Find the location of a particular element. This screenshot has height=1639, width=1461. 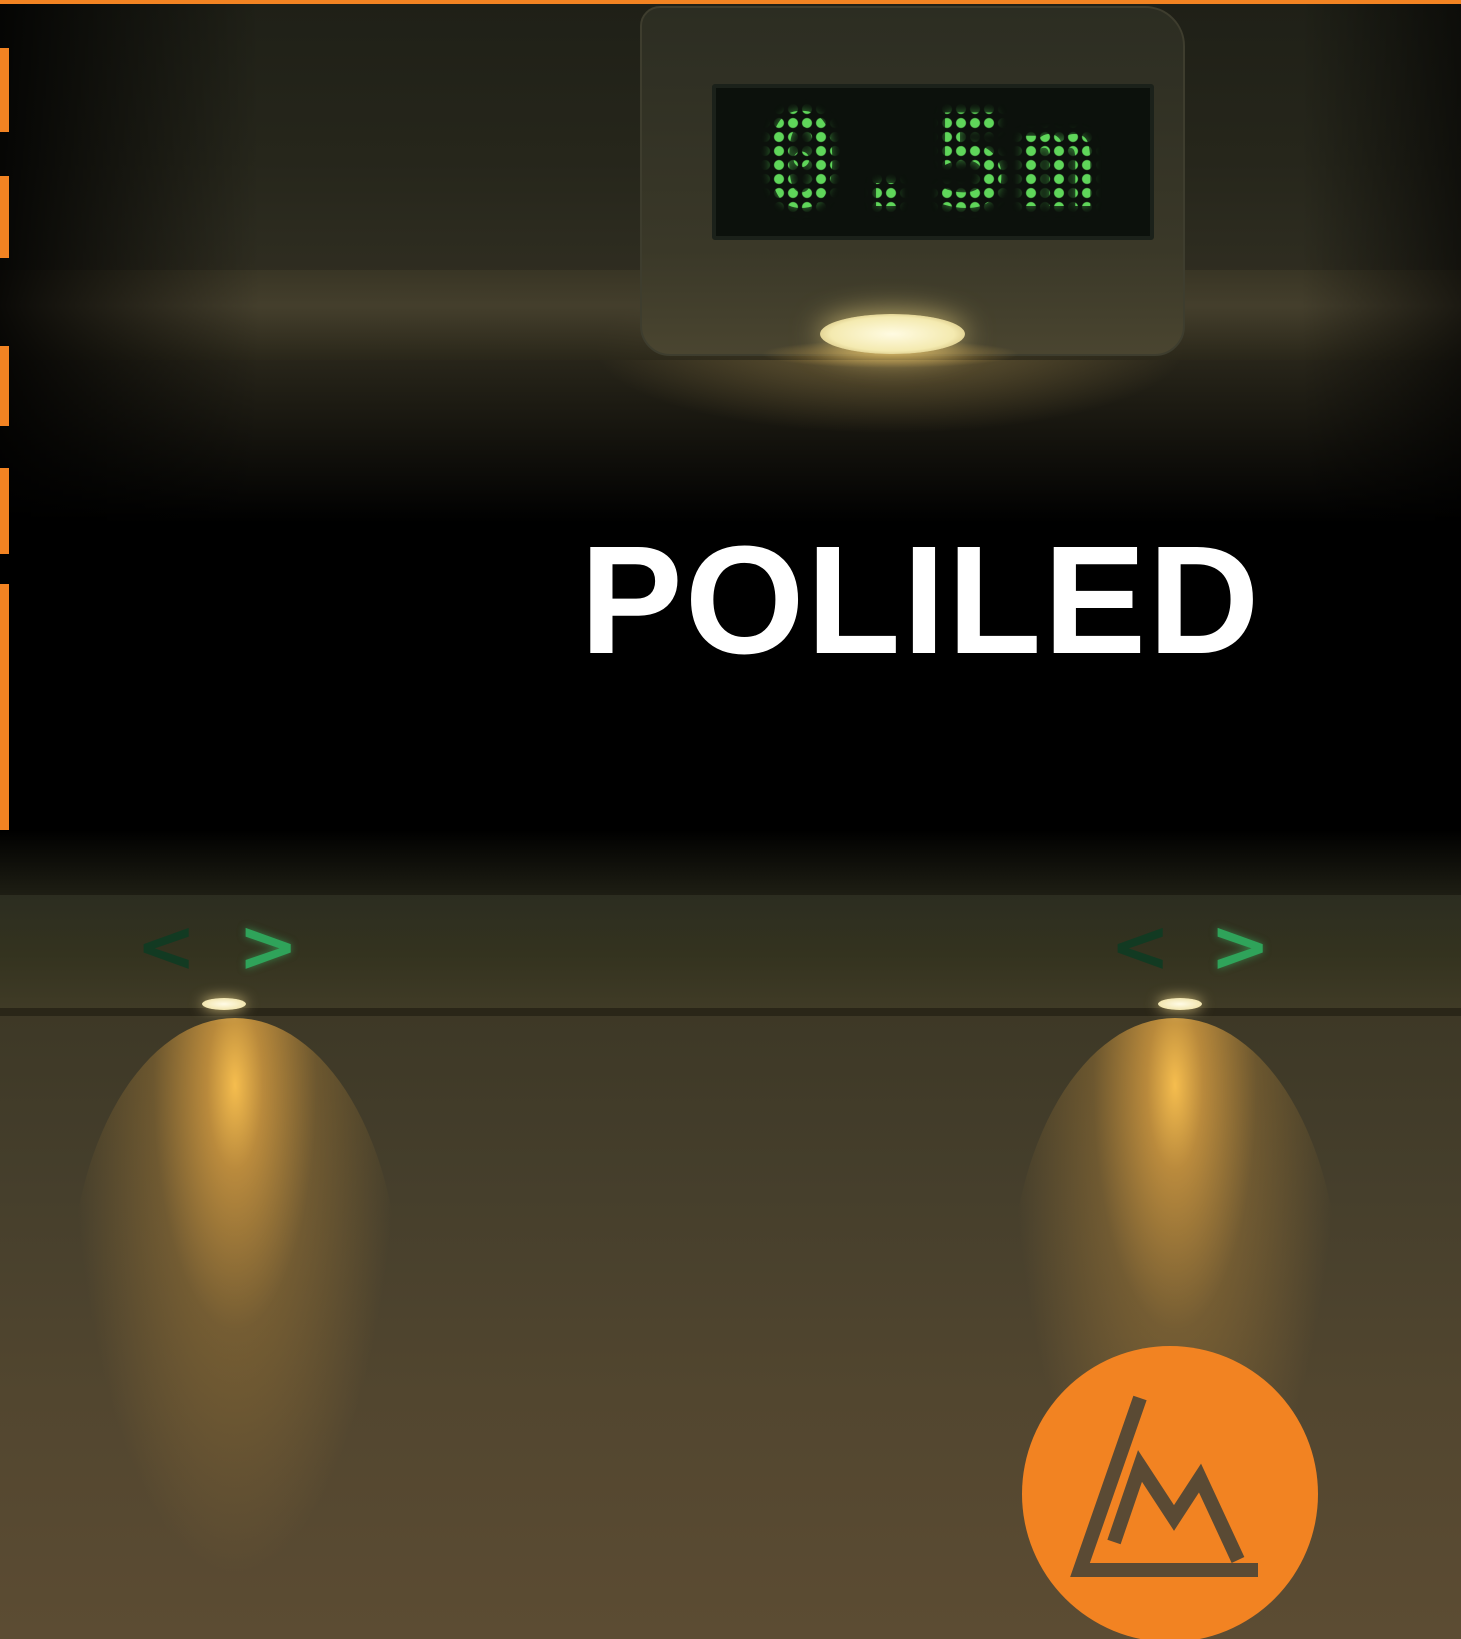

light-cone-left is located at coordinates (235, 1298).